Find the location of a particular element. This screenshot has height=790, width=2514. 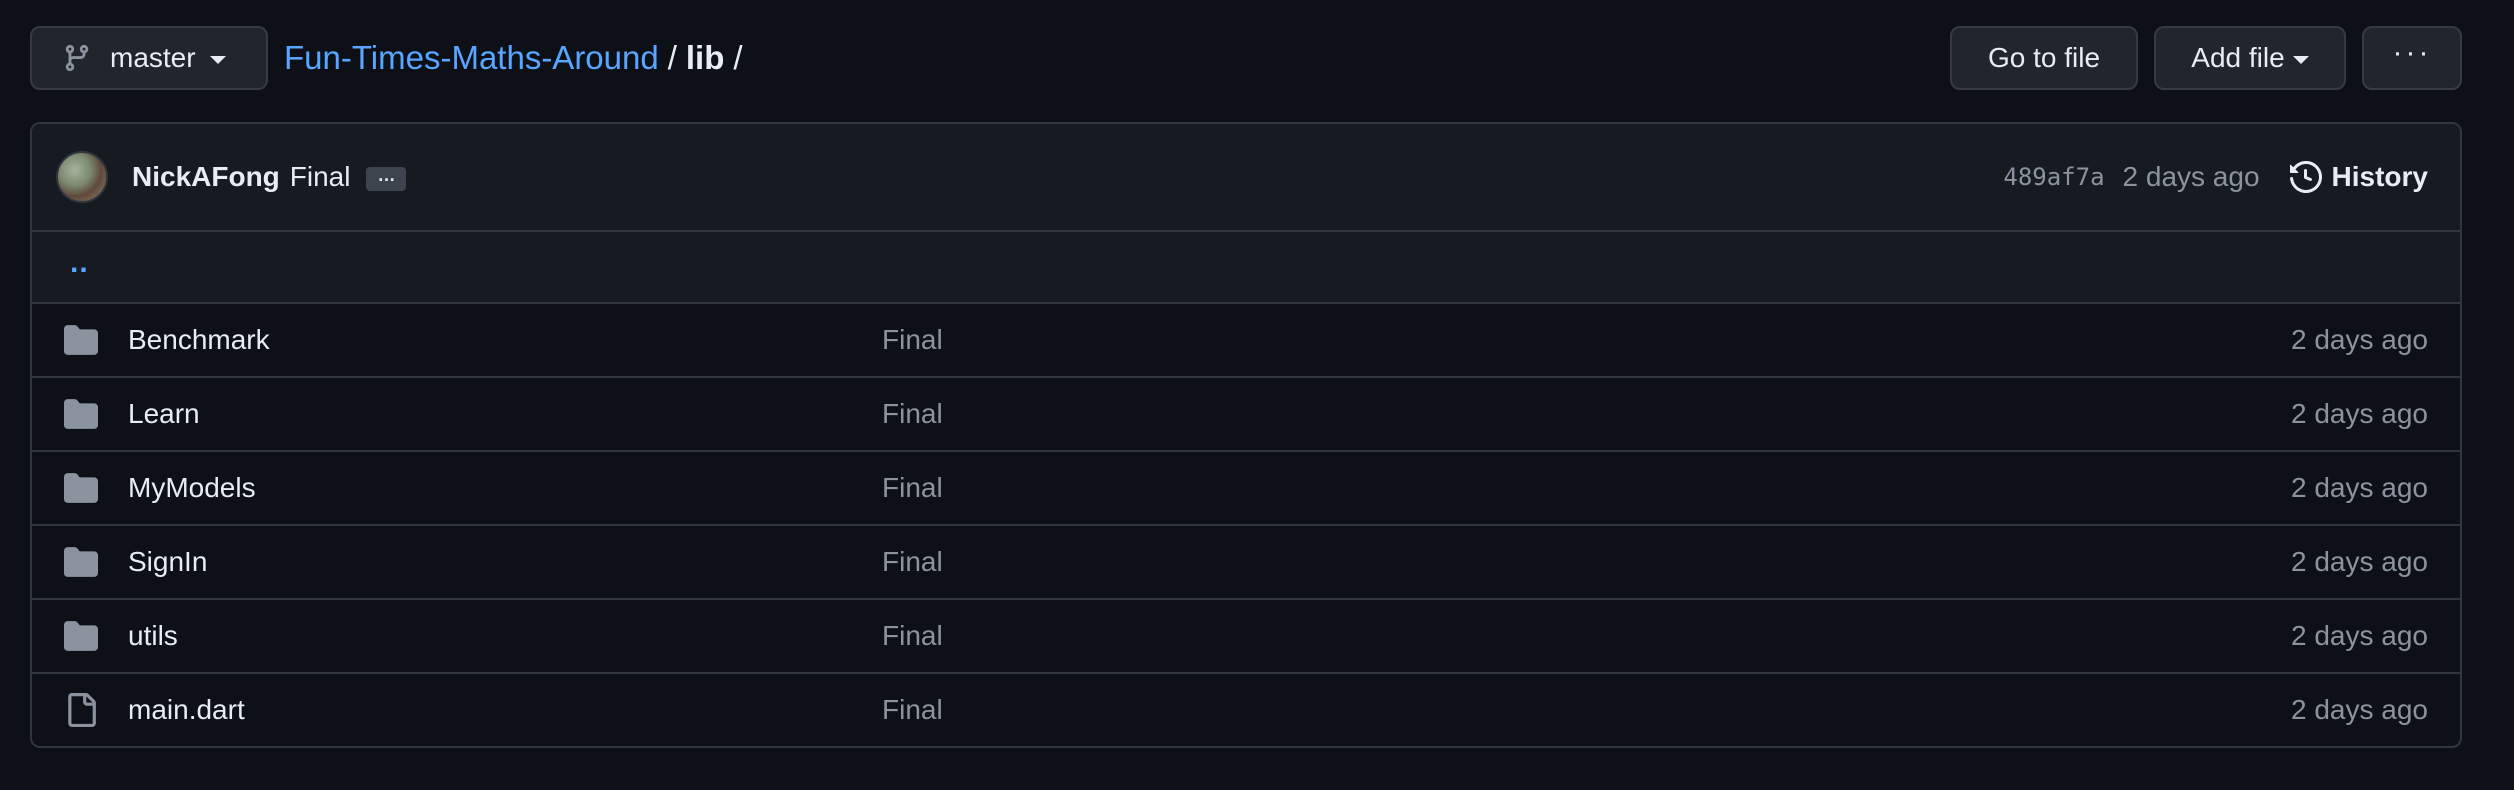

add-file-button: Add file is located at coordinates (2250, 58).